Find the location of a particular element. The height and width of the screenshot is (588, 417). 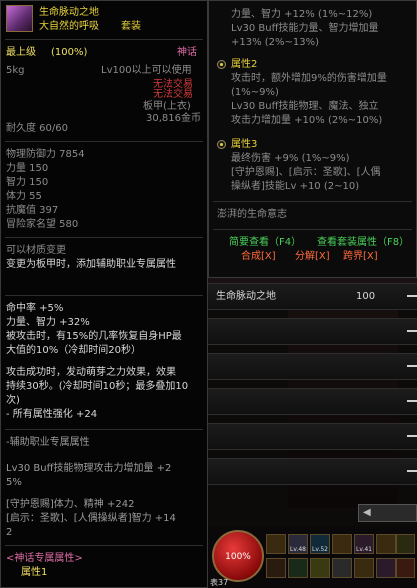

stat-line: 物理防御力 7854 is located at coordinates (45, 154).